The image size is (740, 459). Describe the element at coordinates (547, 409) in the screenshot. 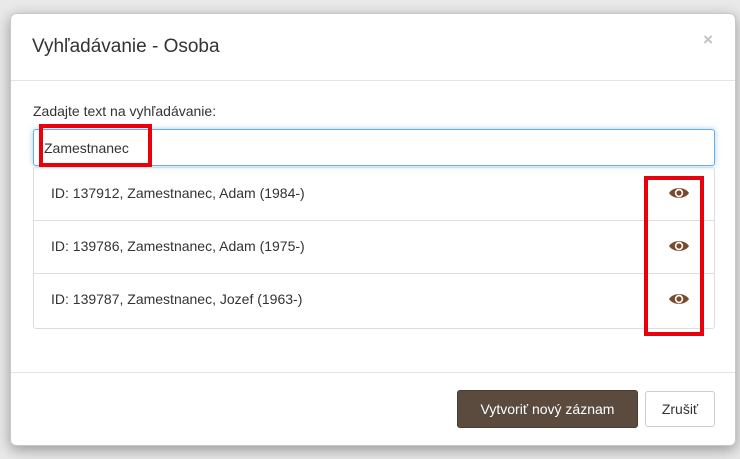

I see `create-record-button: Vytvoriť nový záznam` at that location.